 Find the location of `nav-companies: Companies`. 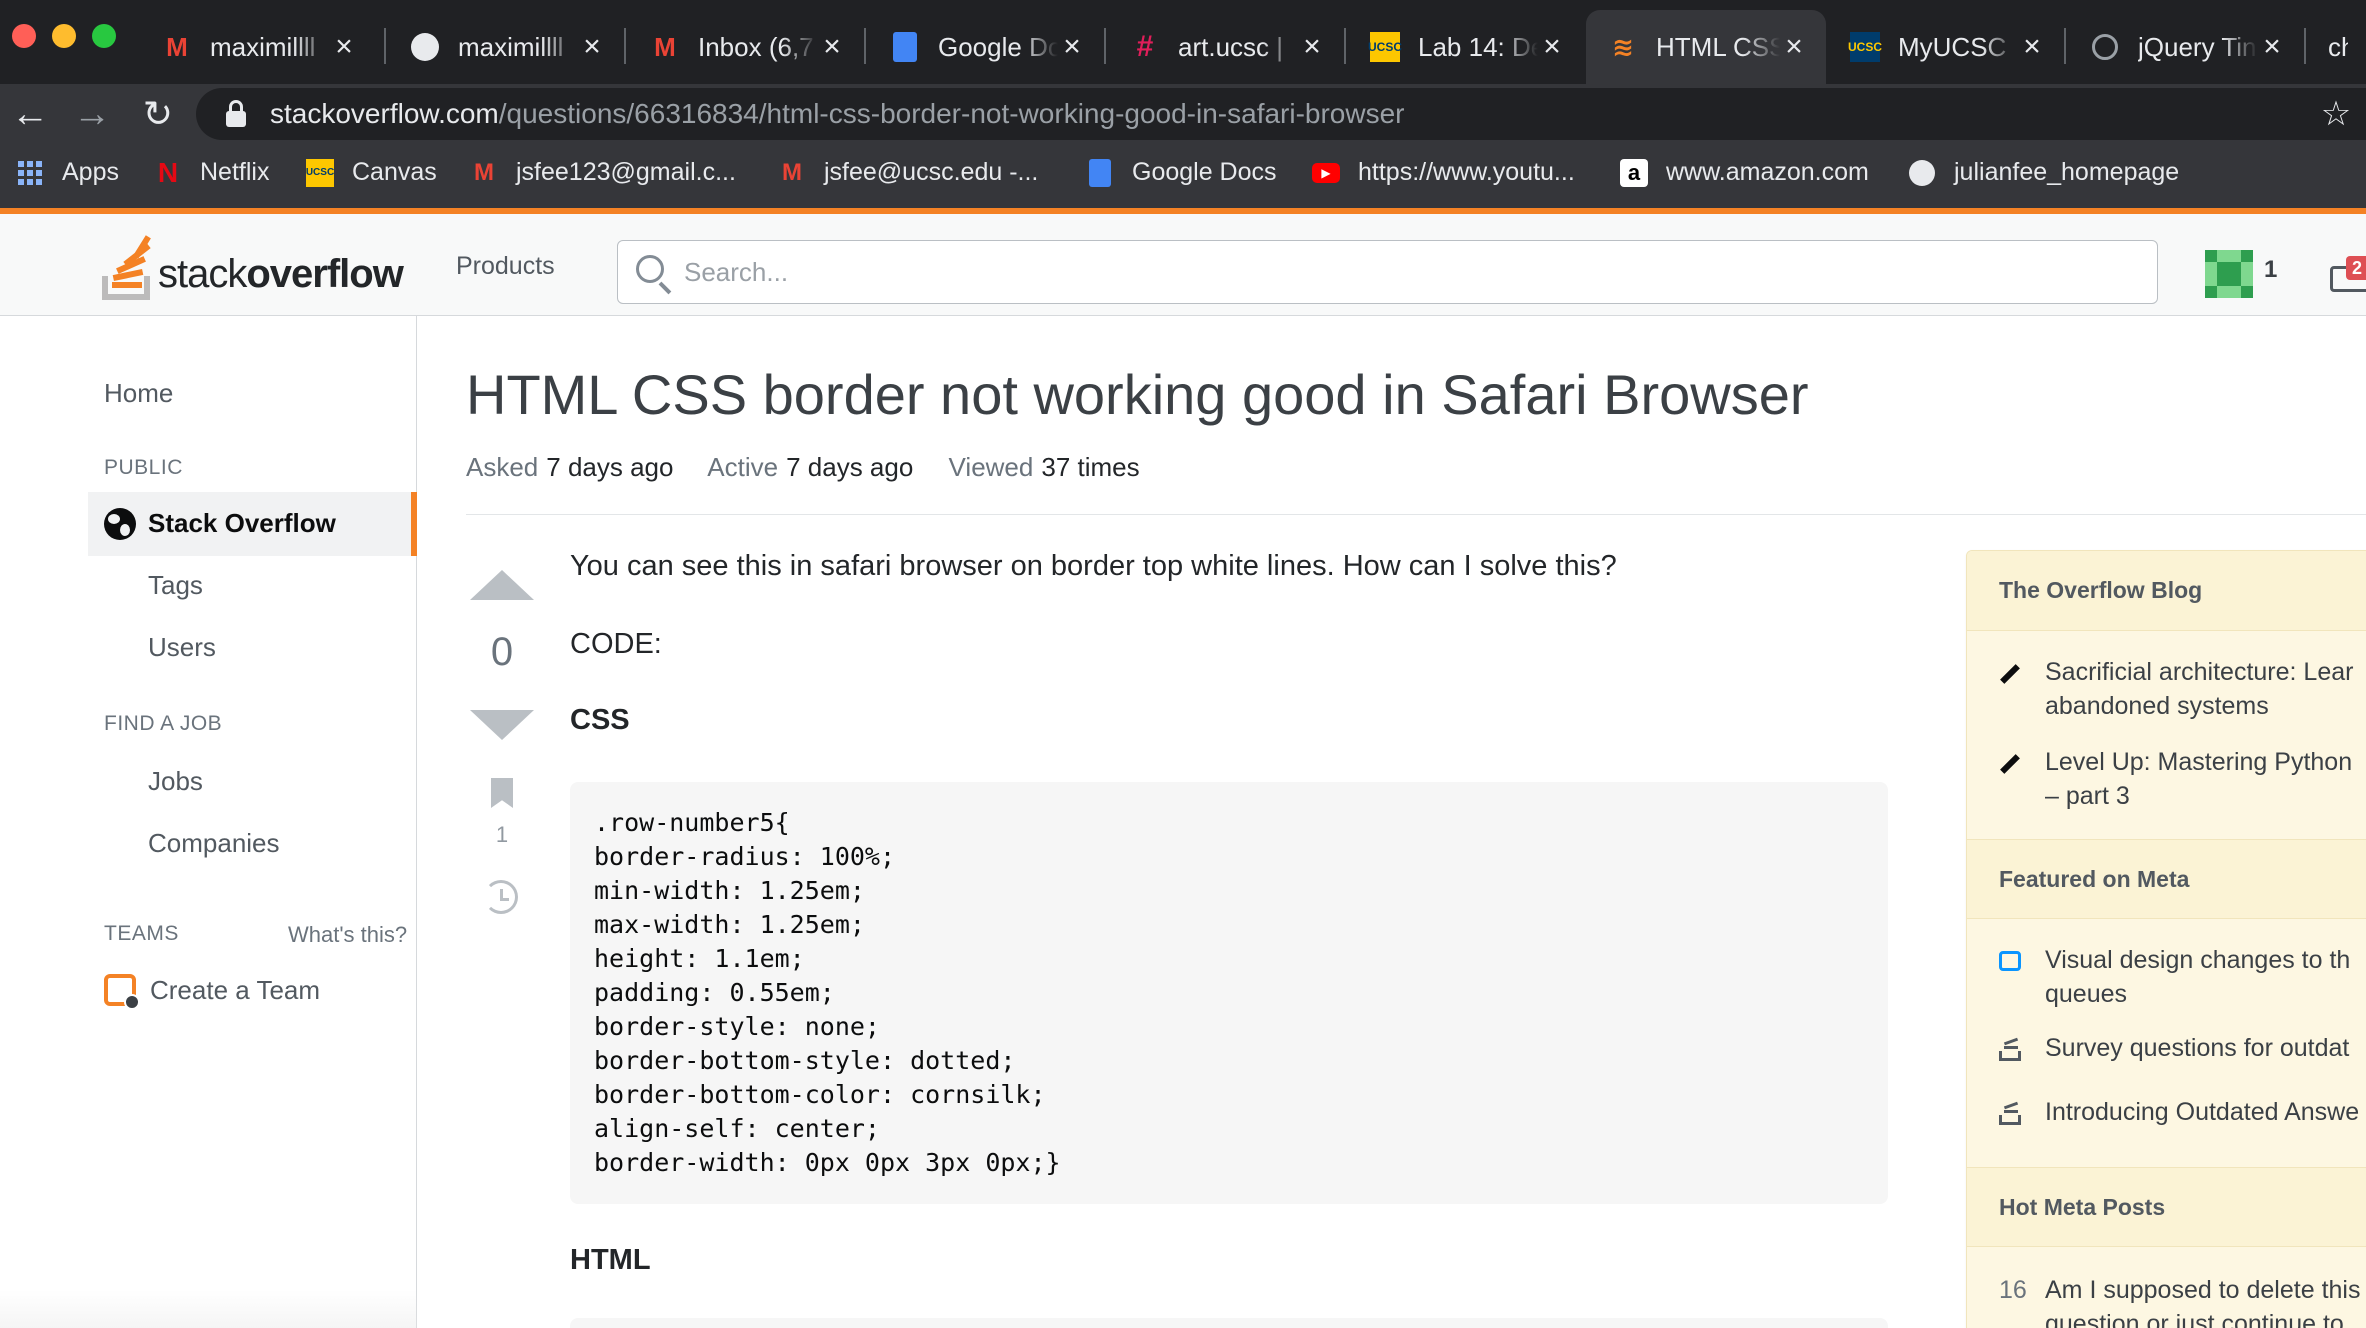

nav-companies: Companies is located at coordinates (214, 843).